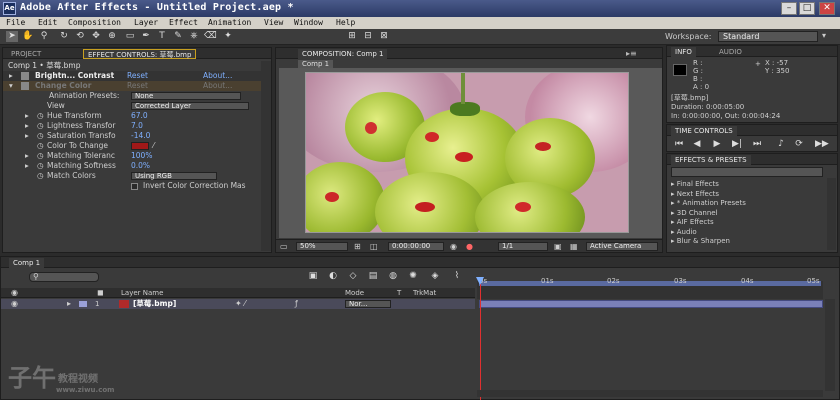 The height and width of the screenshot is (400, 840). What do you see at coordinates (44, 36) in the screenshot?
I see `zoom-tool-icon: ⚲` at bounding box center [44, 36].